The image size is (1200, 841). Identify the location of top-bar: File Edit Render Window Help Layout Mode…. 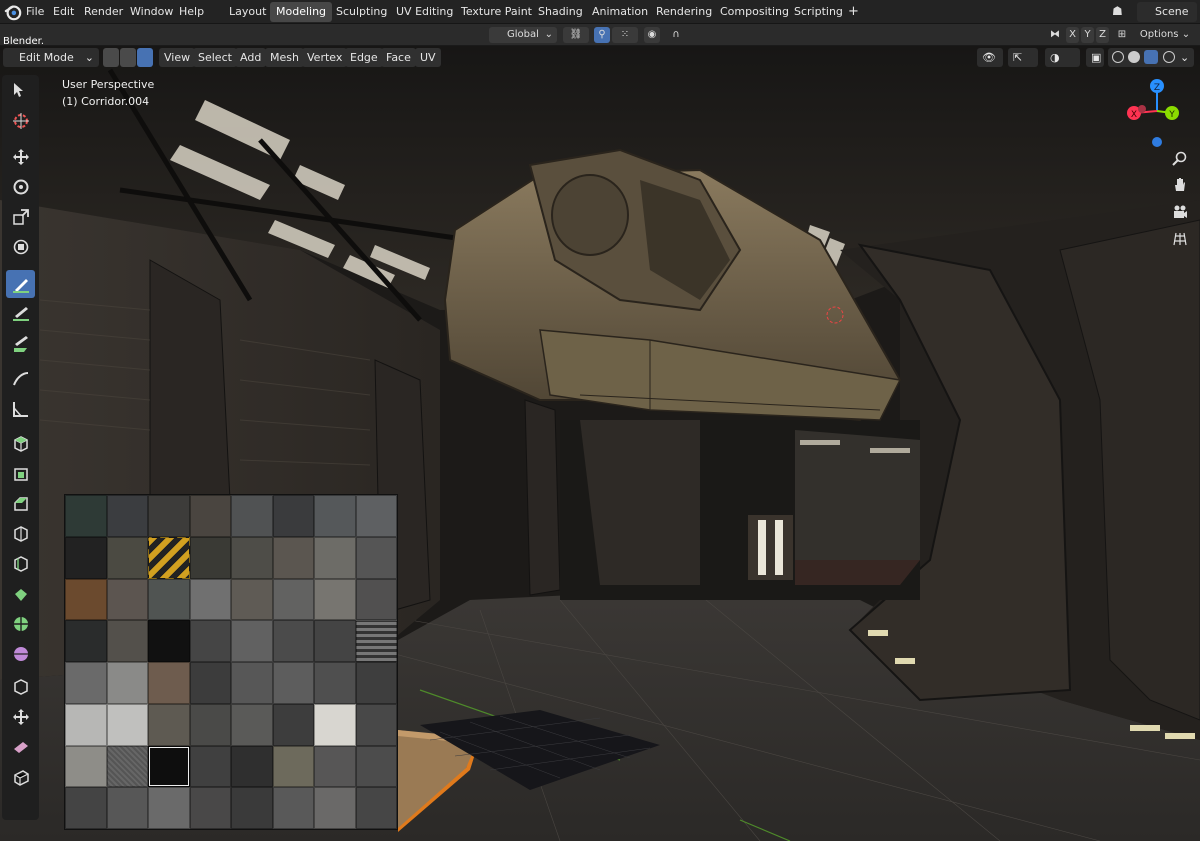
(600, 12).